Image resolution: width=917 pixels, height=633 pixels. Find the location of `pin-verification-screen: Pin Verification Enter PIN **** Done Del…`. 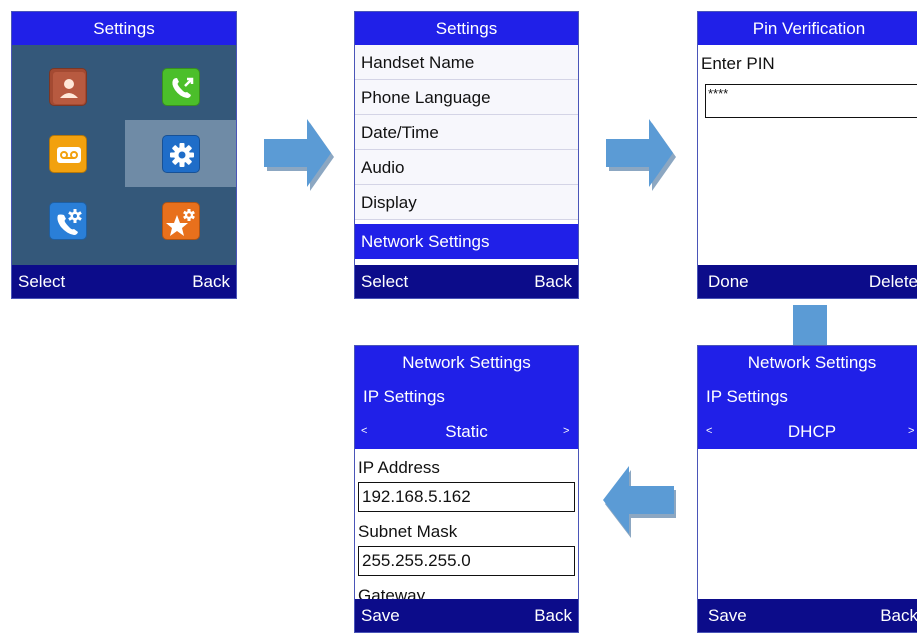

pin-verification-screen: Pin Verification Enter PIN **** Done Del… is located at coordinates (807, 155).